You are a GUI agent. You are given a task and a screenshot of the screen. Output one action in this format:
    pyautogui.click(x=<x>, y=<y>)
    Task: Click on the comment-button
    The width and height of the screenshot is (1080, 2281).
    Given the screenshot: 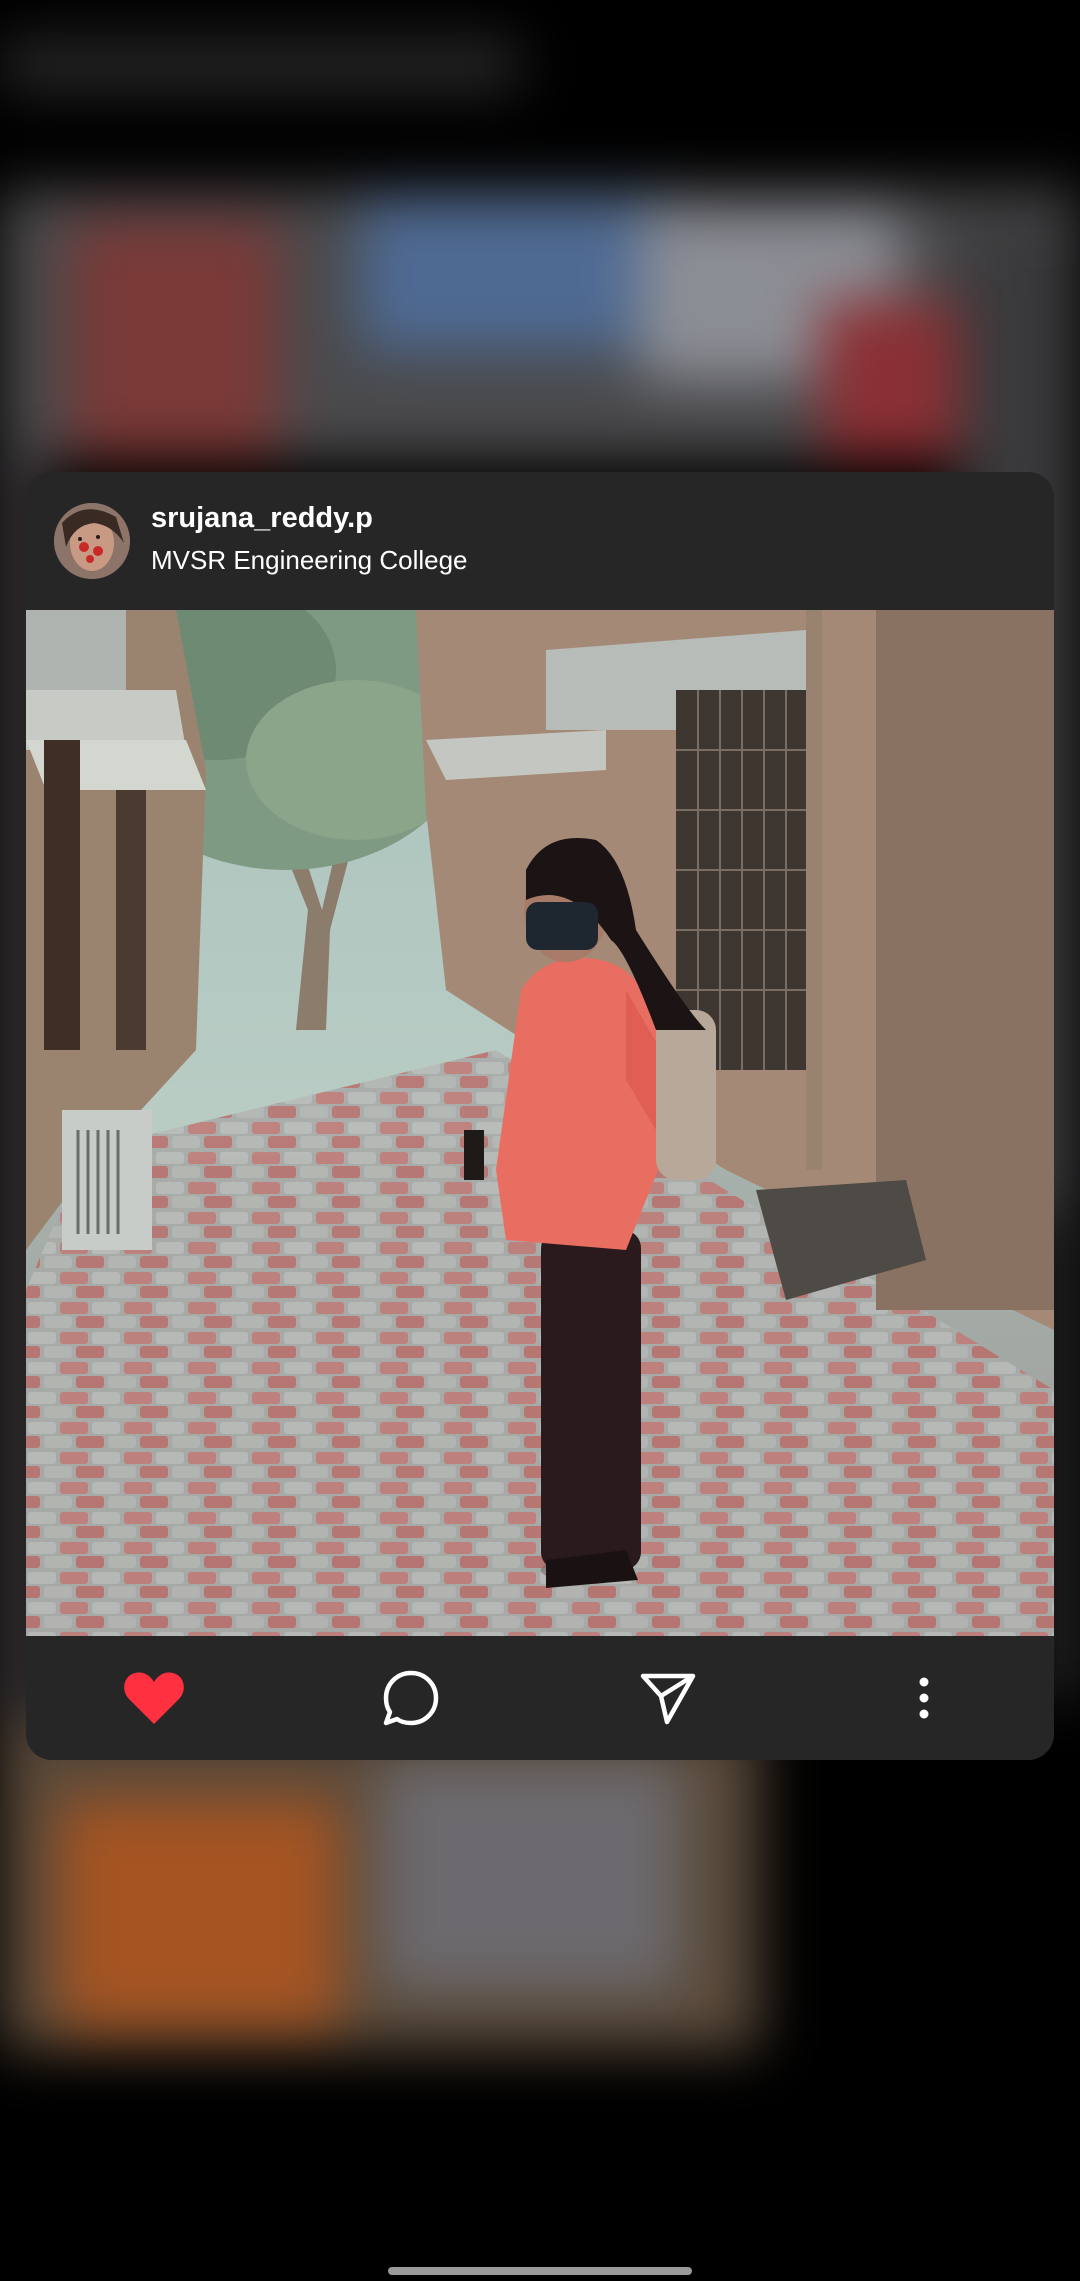 What is the action you would take?
    pyautogui.click(x=411, y=1698)
    